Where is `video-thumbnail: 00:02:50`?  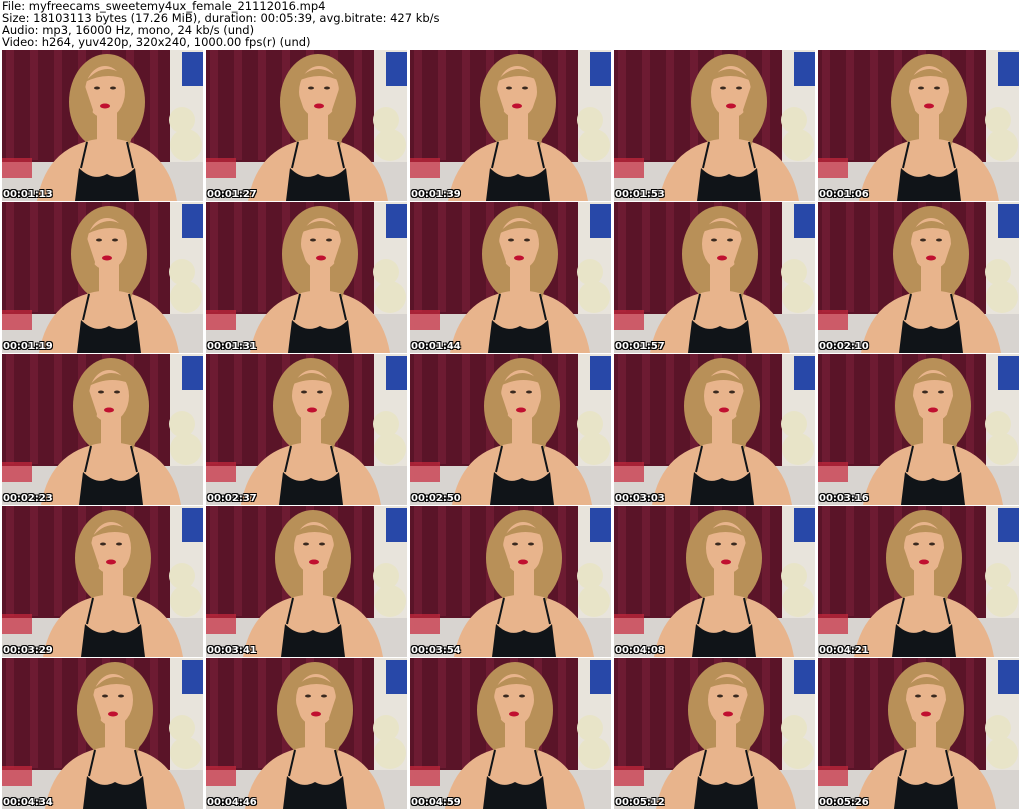
video-thumbnail: 00:02:50 is located at coordinates (510, 429).